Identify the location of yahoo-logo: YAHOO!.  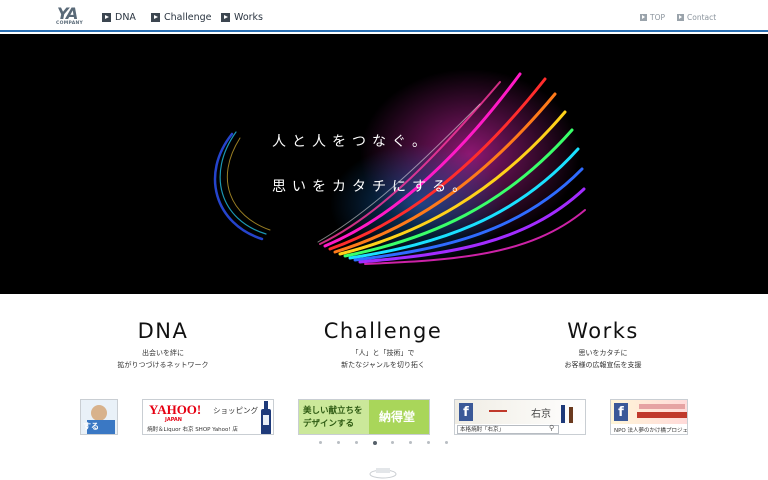
(175, 409).